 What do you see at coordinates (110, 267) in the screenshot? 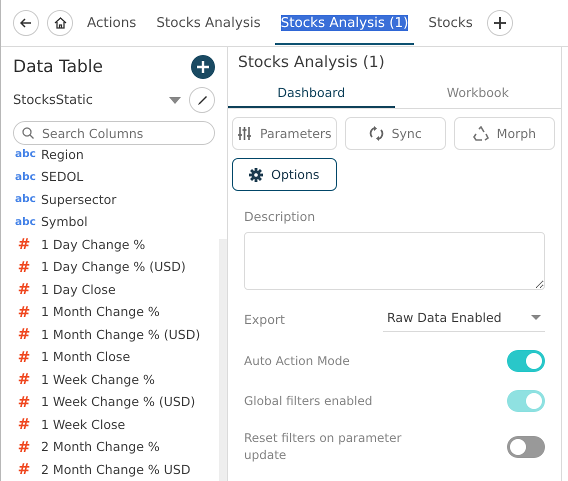
I see `column-item: # 1 Day Change % (USD)` at bounding box center [110, 267].